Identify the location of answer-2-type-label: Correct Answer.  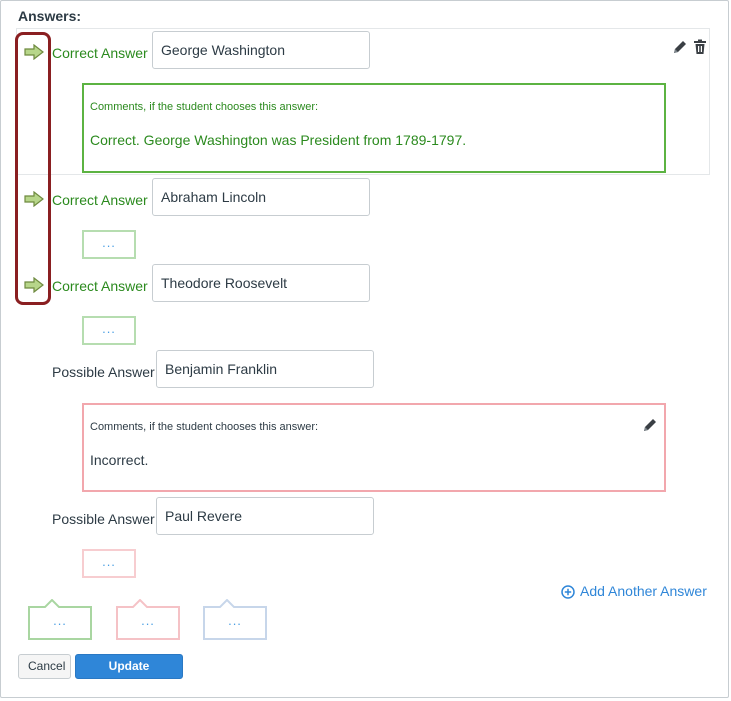
(100, 200).